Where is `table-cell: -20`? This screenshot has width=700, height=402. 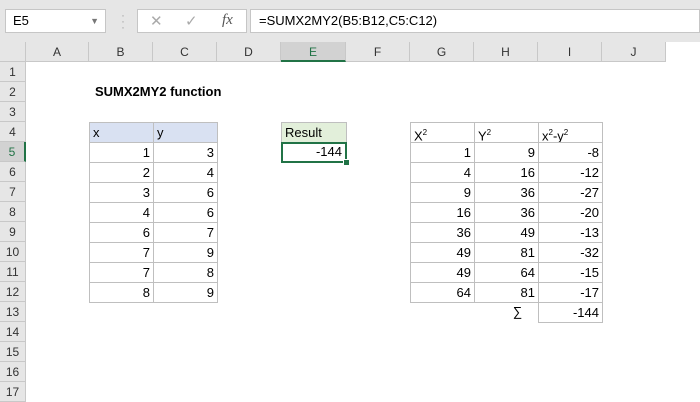
table-cell: -20 is located at coordinates (570, 212).